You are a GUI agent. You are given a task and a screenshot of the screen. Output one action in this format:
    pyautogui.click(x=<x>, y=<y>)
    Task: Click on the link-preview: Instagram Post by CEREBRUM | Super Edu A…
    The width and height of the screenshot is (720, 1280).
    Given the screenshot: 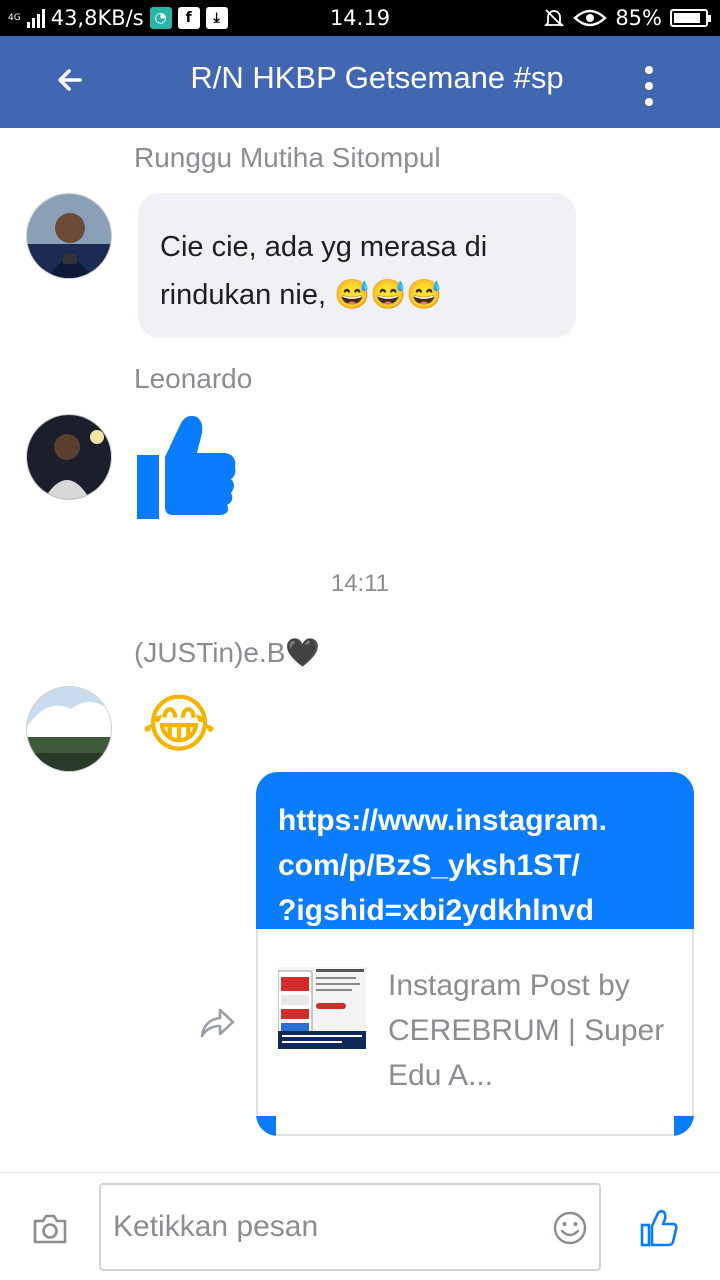 What is the action you would take?
    pyautogui.click(x=475, y=1032)
    